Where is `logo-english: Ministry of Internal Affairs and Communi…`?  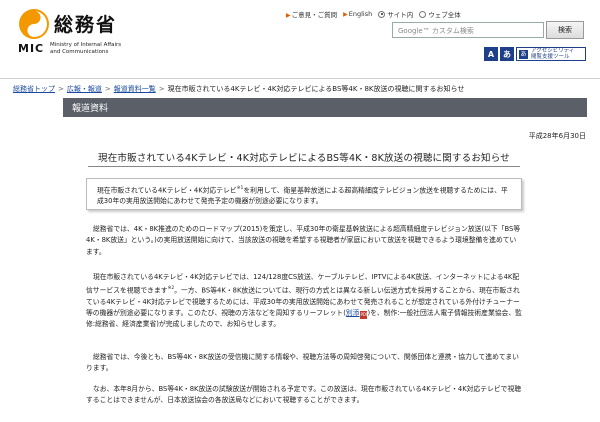
logo-english: Ministry of Internal Affairs and Communi… is located at coordinates (85, 48).